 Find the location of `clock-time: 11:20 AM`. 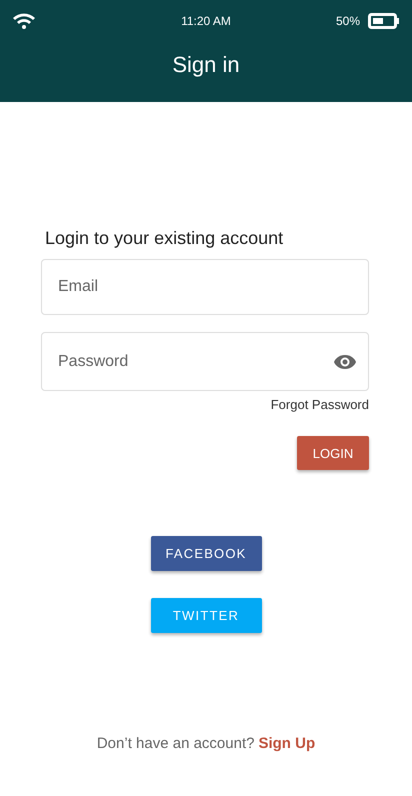

clock-time: 11:20 AM is located at coordinates (206, 21).